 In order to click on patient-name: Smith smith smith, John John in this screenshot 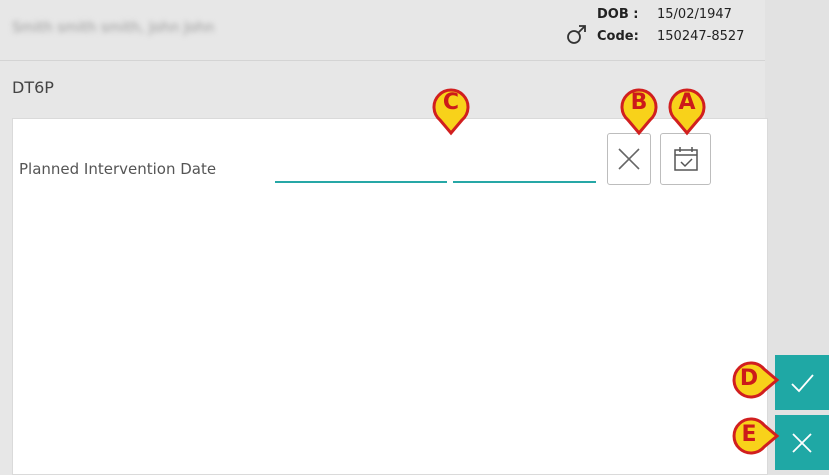, I will do `click(113, 28)`.